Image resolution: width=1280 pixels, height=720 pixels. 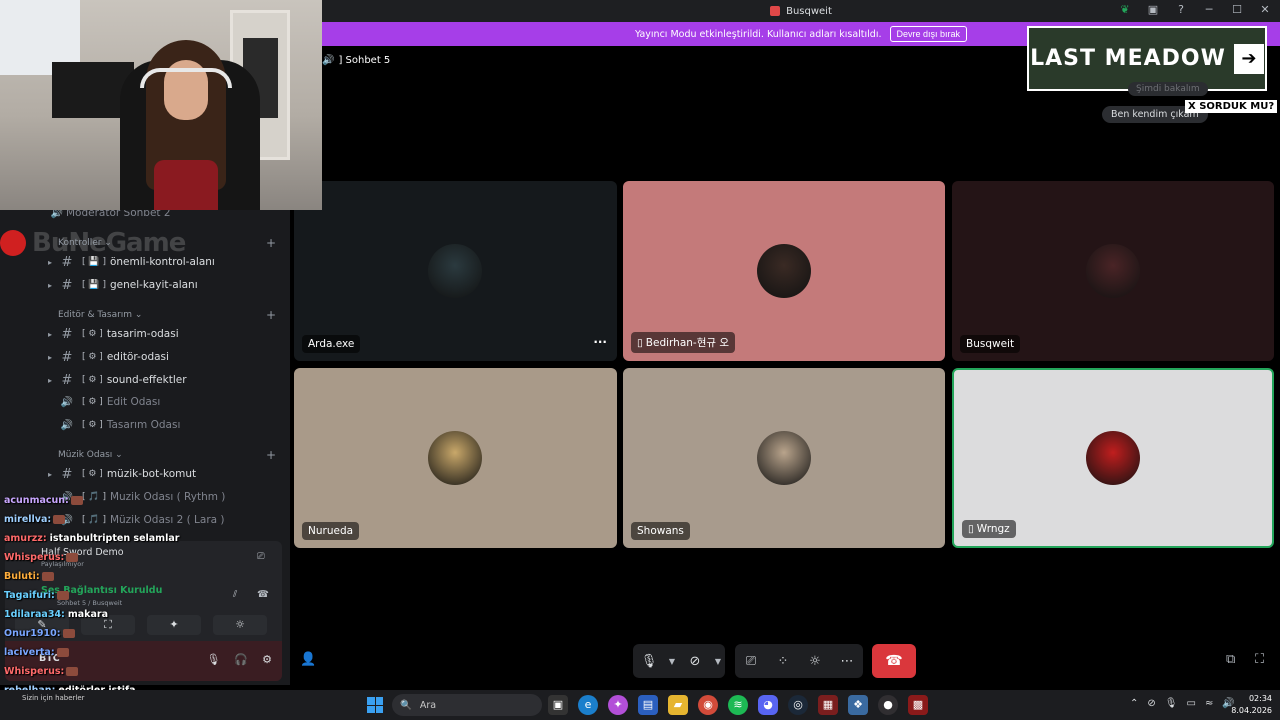 What do you see at coordinates (708, 705) in the screenshot?
I see `chrome-icon: ◉` at bounding box center [708, 705].